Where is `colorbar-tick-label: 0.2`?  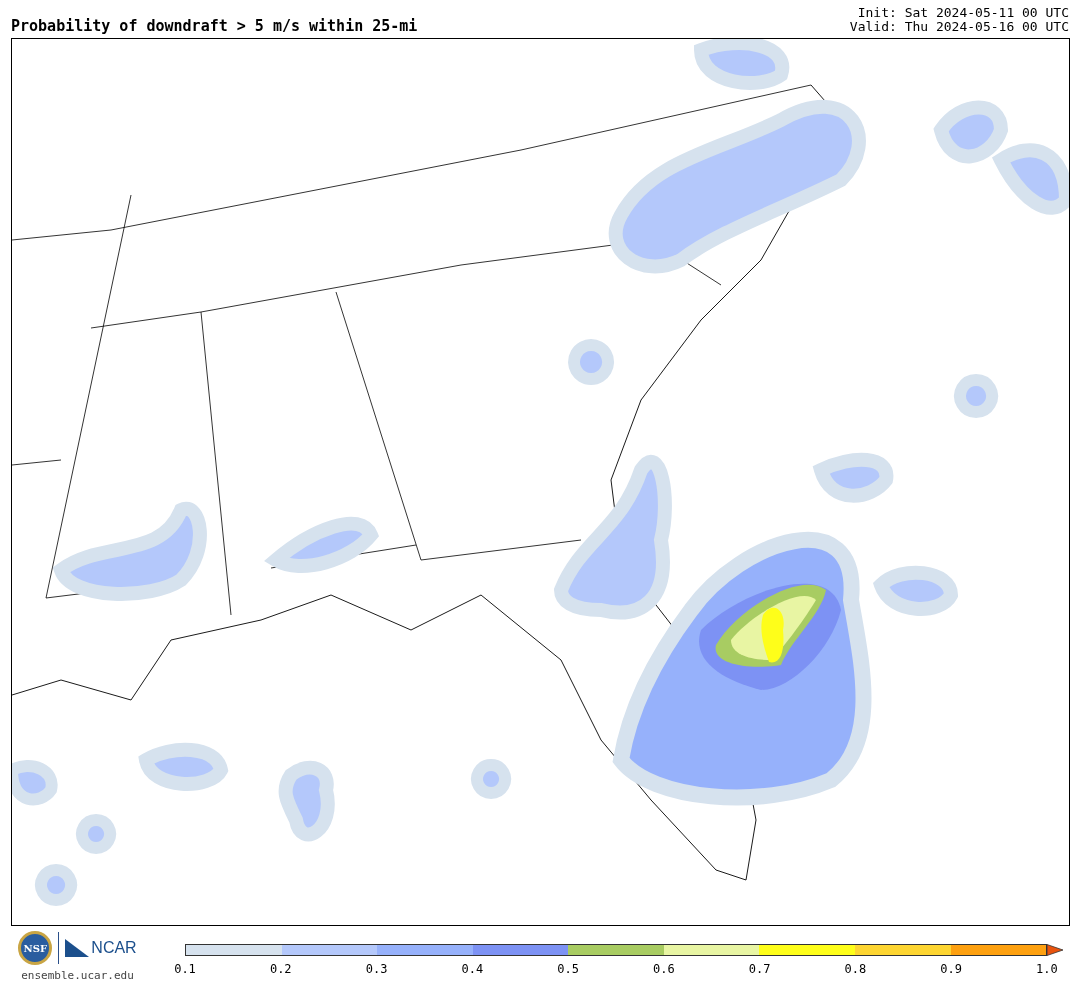 colorbar-tick-label: 0.2 is located at coordinates (280, 969).